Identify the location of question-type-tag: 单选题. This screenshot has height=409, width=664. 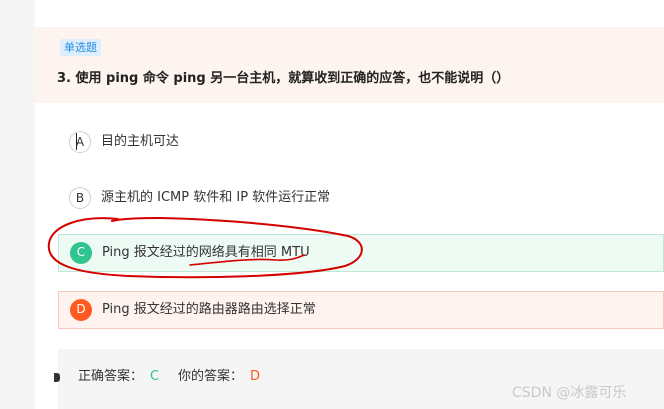
(80, 47).